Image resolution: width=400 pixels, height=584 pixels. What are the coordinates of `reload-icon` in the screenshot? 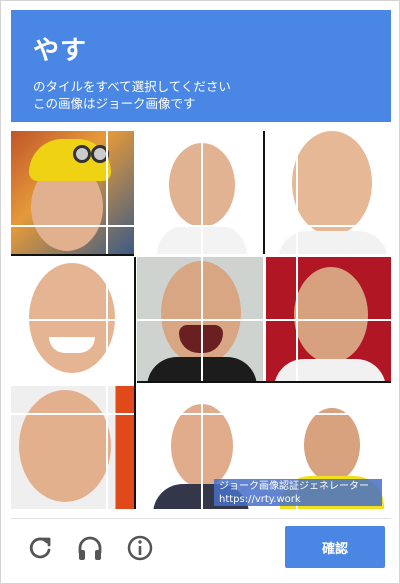 It's located at (40, 548).